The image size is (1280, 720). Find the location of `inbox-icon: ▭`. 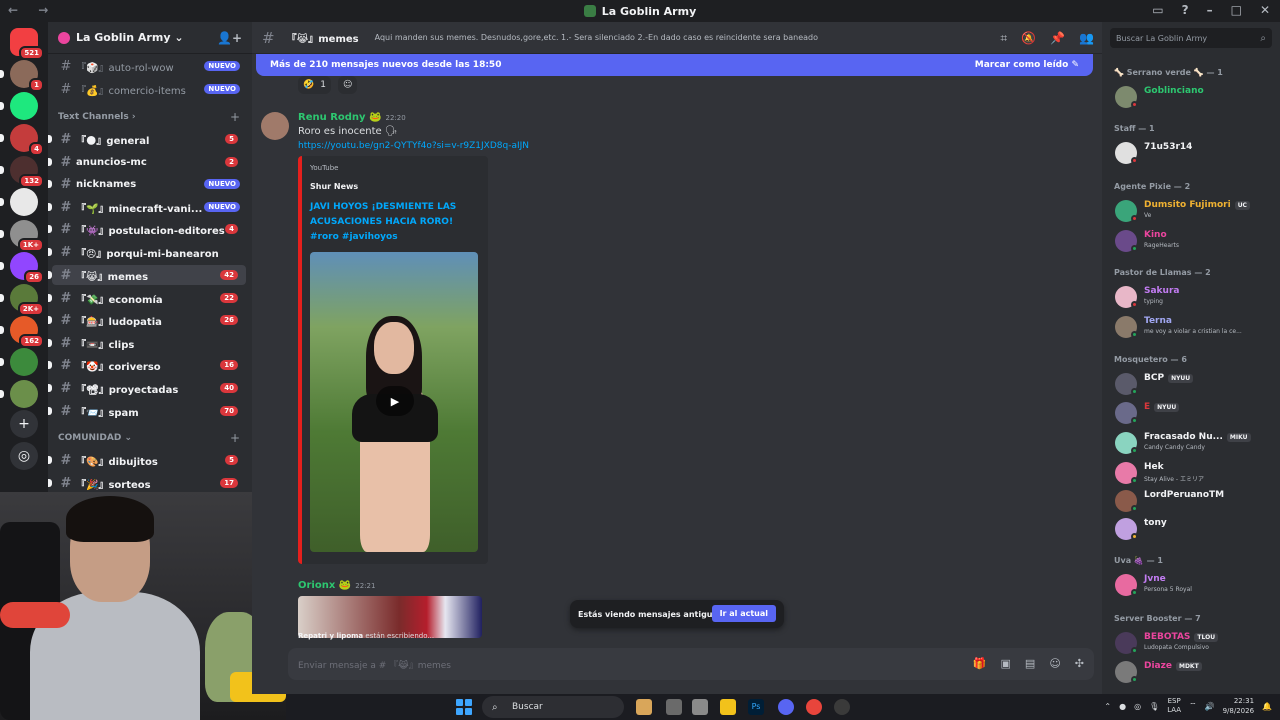

inbox-icon: ▭ is located at coordinates (1157, 10).